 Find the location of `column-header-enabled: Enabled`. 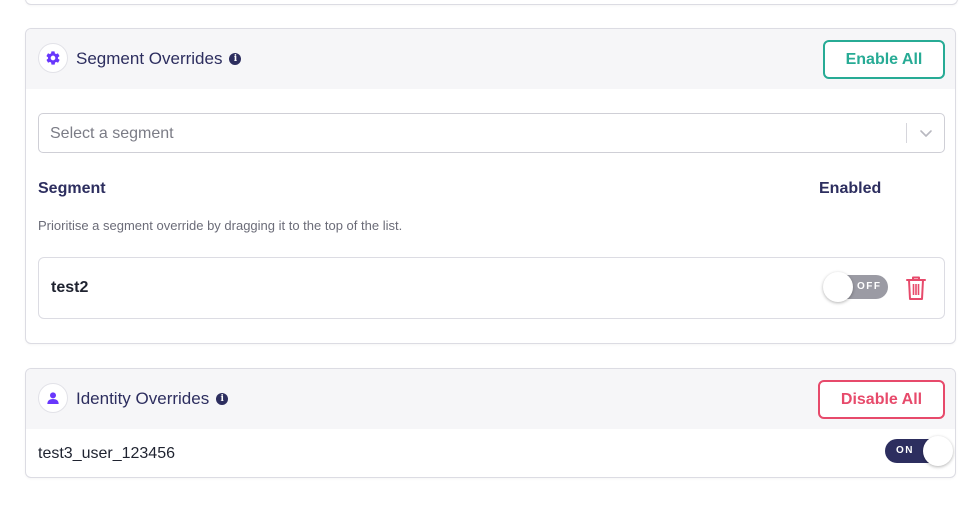

column-header-enabled: Enabled is located at coordinates (850, 188).